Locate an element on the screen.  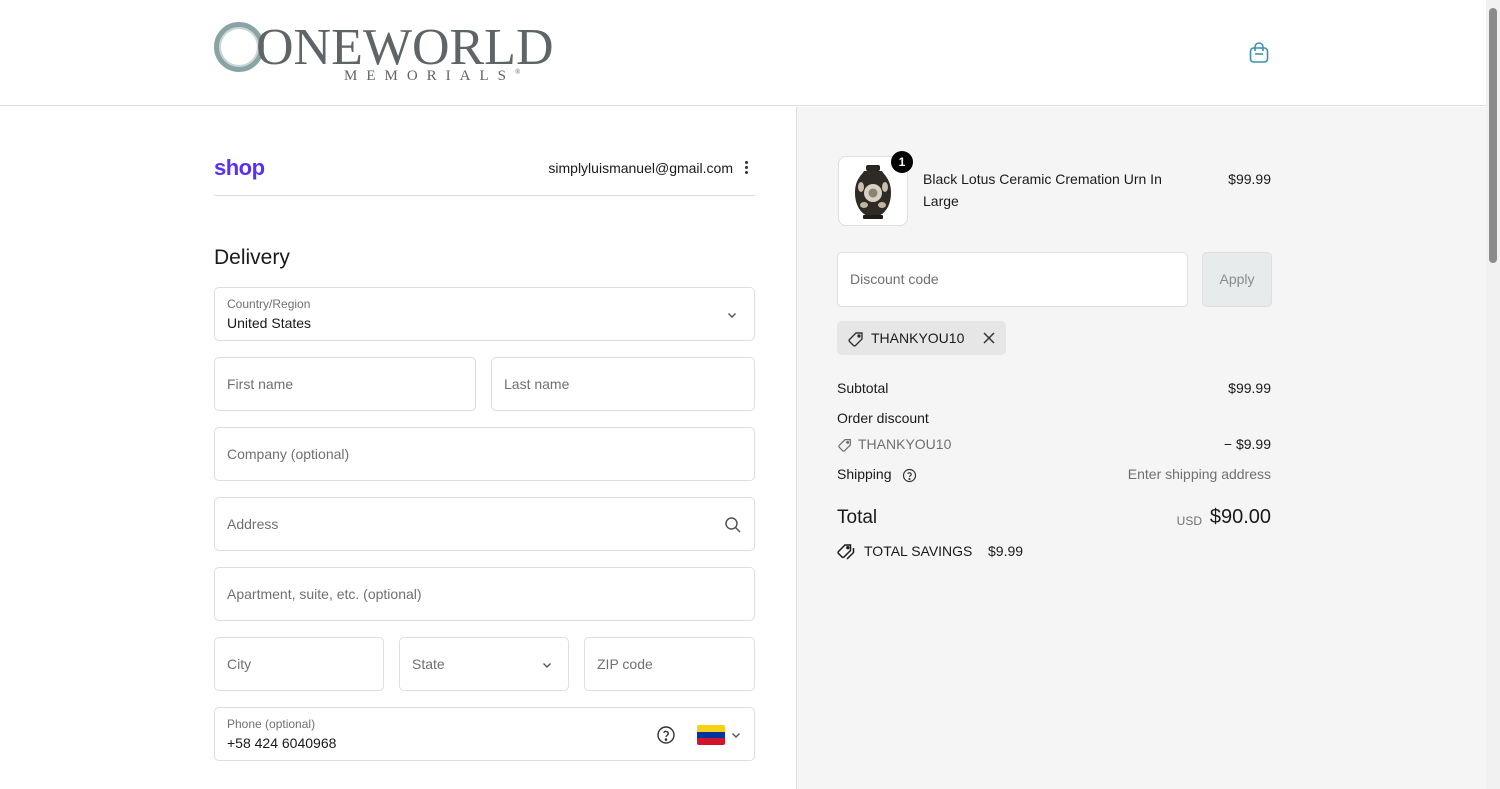
shipping-value: Enter shipping address is located at coordinates (1199, 474).